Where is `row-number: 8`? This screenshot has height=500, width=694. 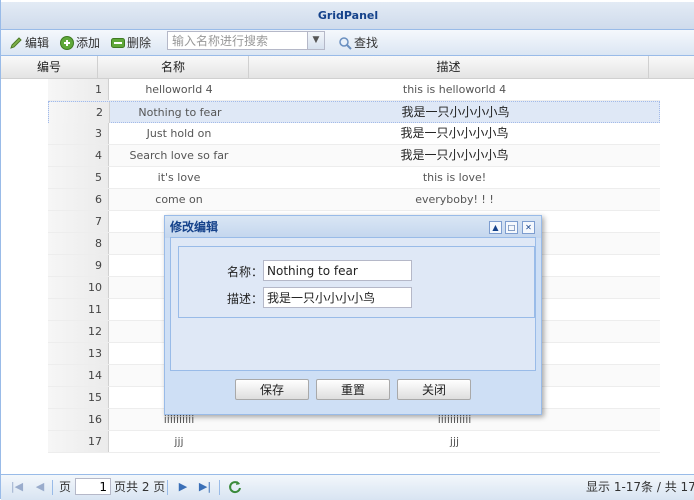
row-number: 8 is located at coordinates (78, 243).